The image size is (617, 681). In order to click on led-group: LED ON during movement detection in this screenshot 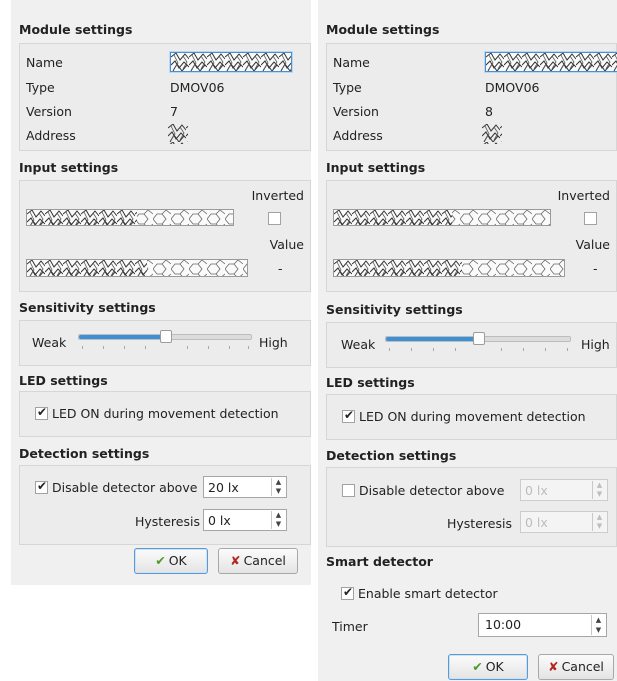, I will do `click(165, 414)`.